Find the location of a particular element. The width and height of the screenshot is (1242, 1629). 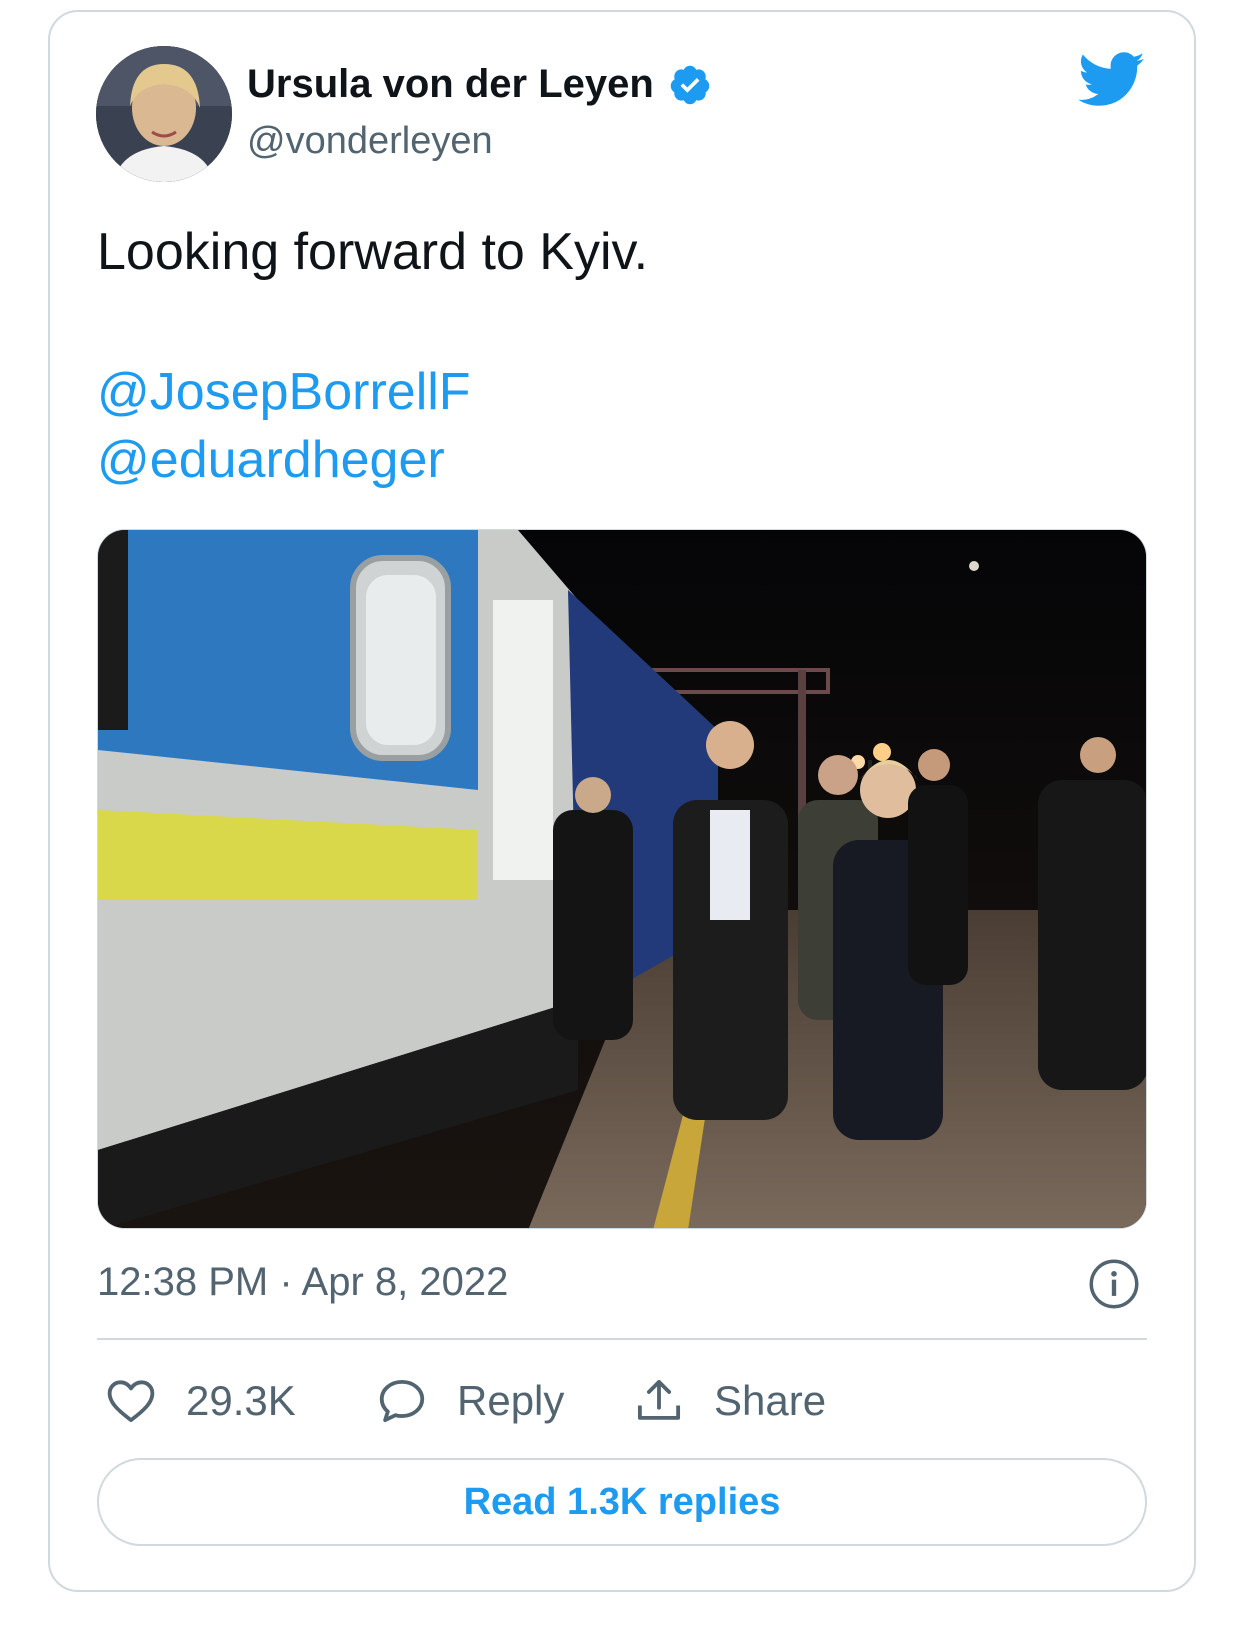

mention-link: @JosepBorrellF is located at coordinates (284, 392).